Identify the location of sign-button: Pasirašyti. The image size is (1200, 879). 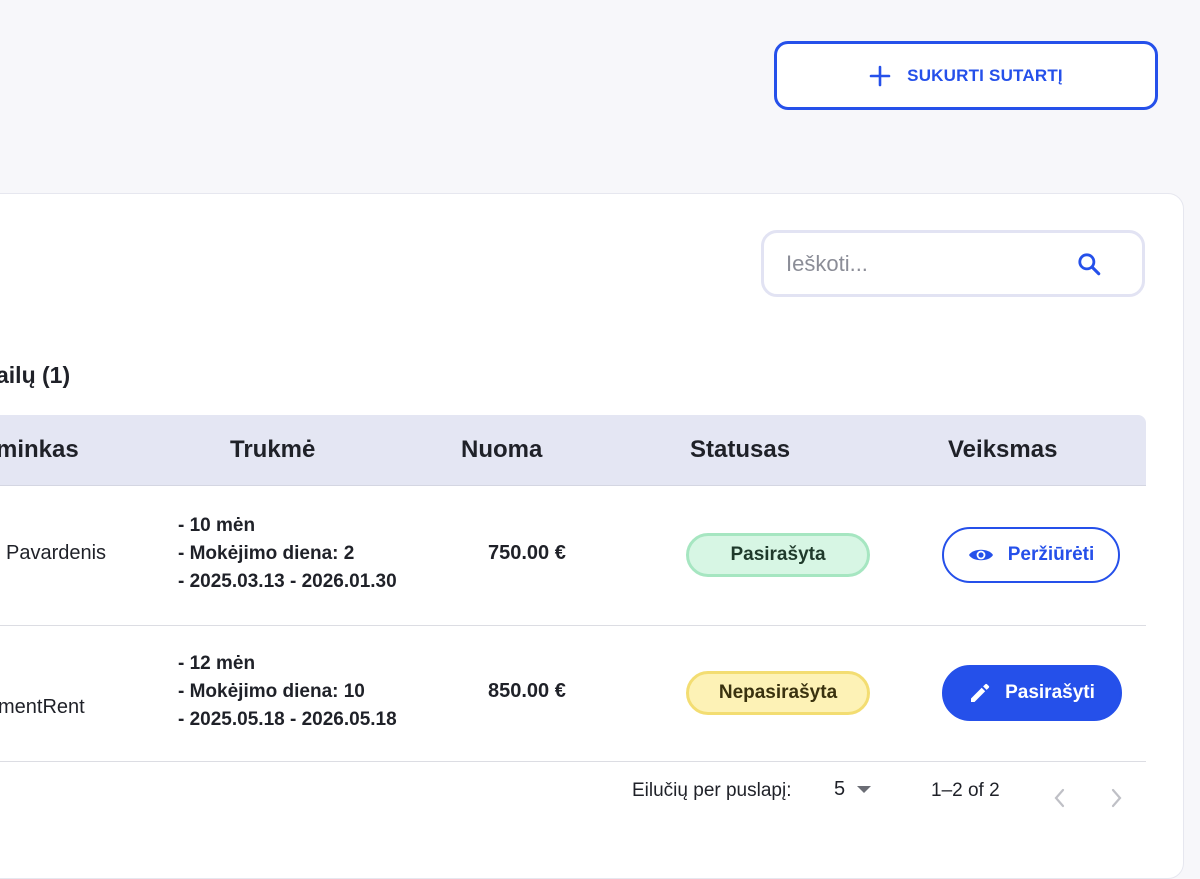
(1032, 693).